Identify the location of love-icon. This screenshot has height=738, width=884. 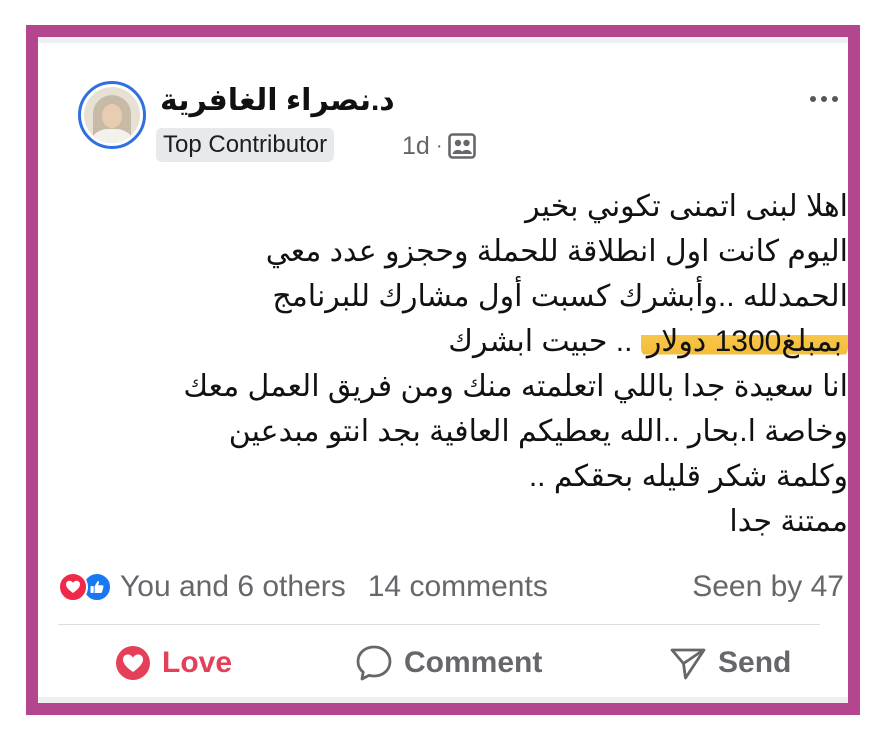
(133, 663).